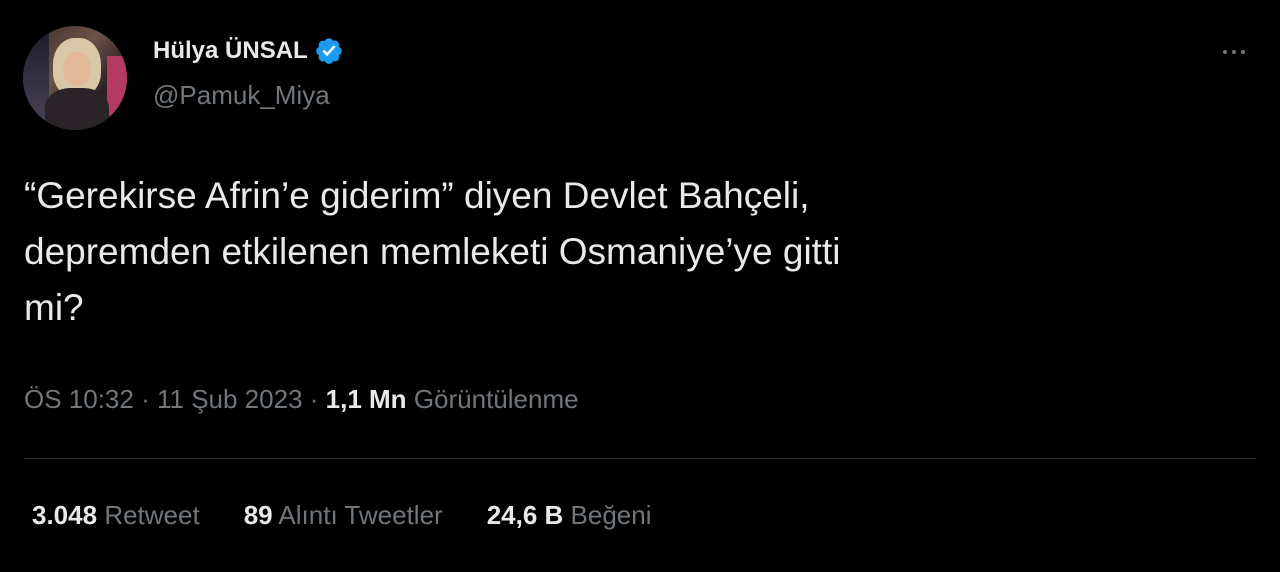 This screenshot has width=1280, height=572. What do you see at coordinates (77, 69) in the screenshot?
I see `avatar-face` at bounding box center [77, 69].